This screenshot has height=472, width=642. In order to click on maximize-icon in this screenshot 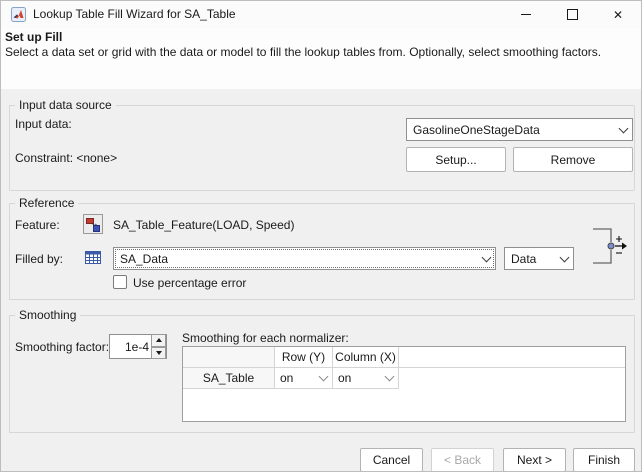, I will do `click(572, 14)`.